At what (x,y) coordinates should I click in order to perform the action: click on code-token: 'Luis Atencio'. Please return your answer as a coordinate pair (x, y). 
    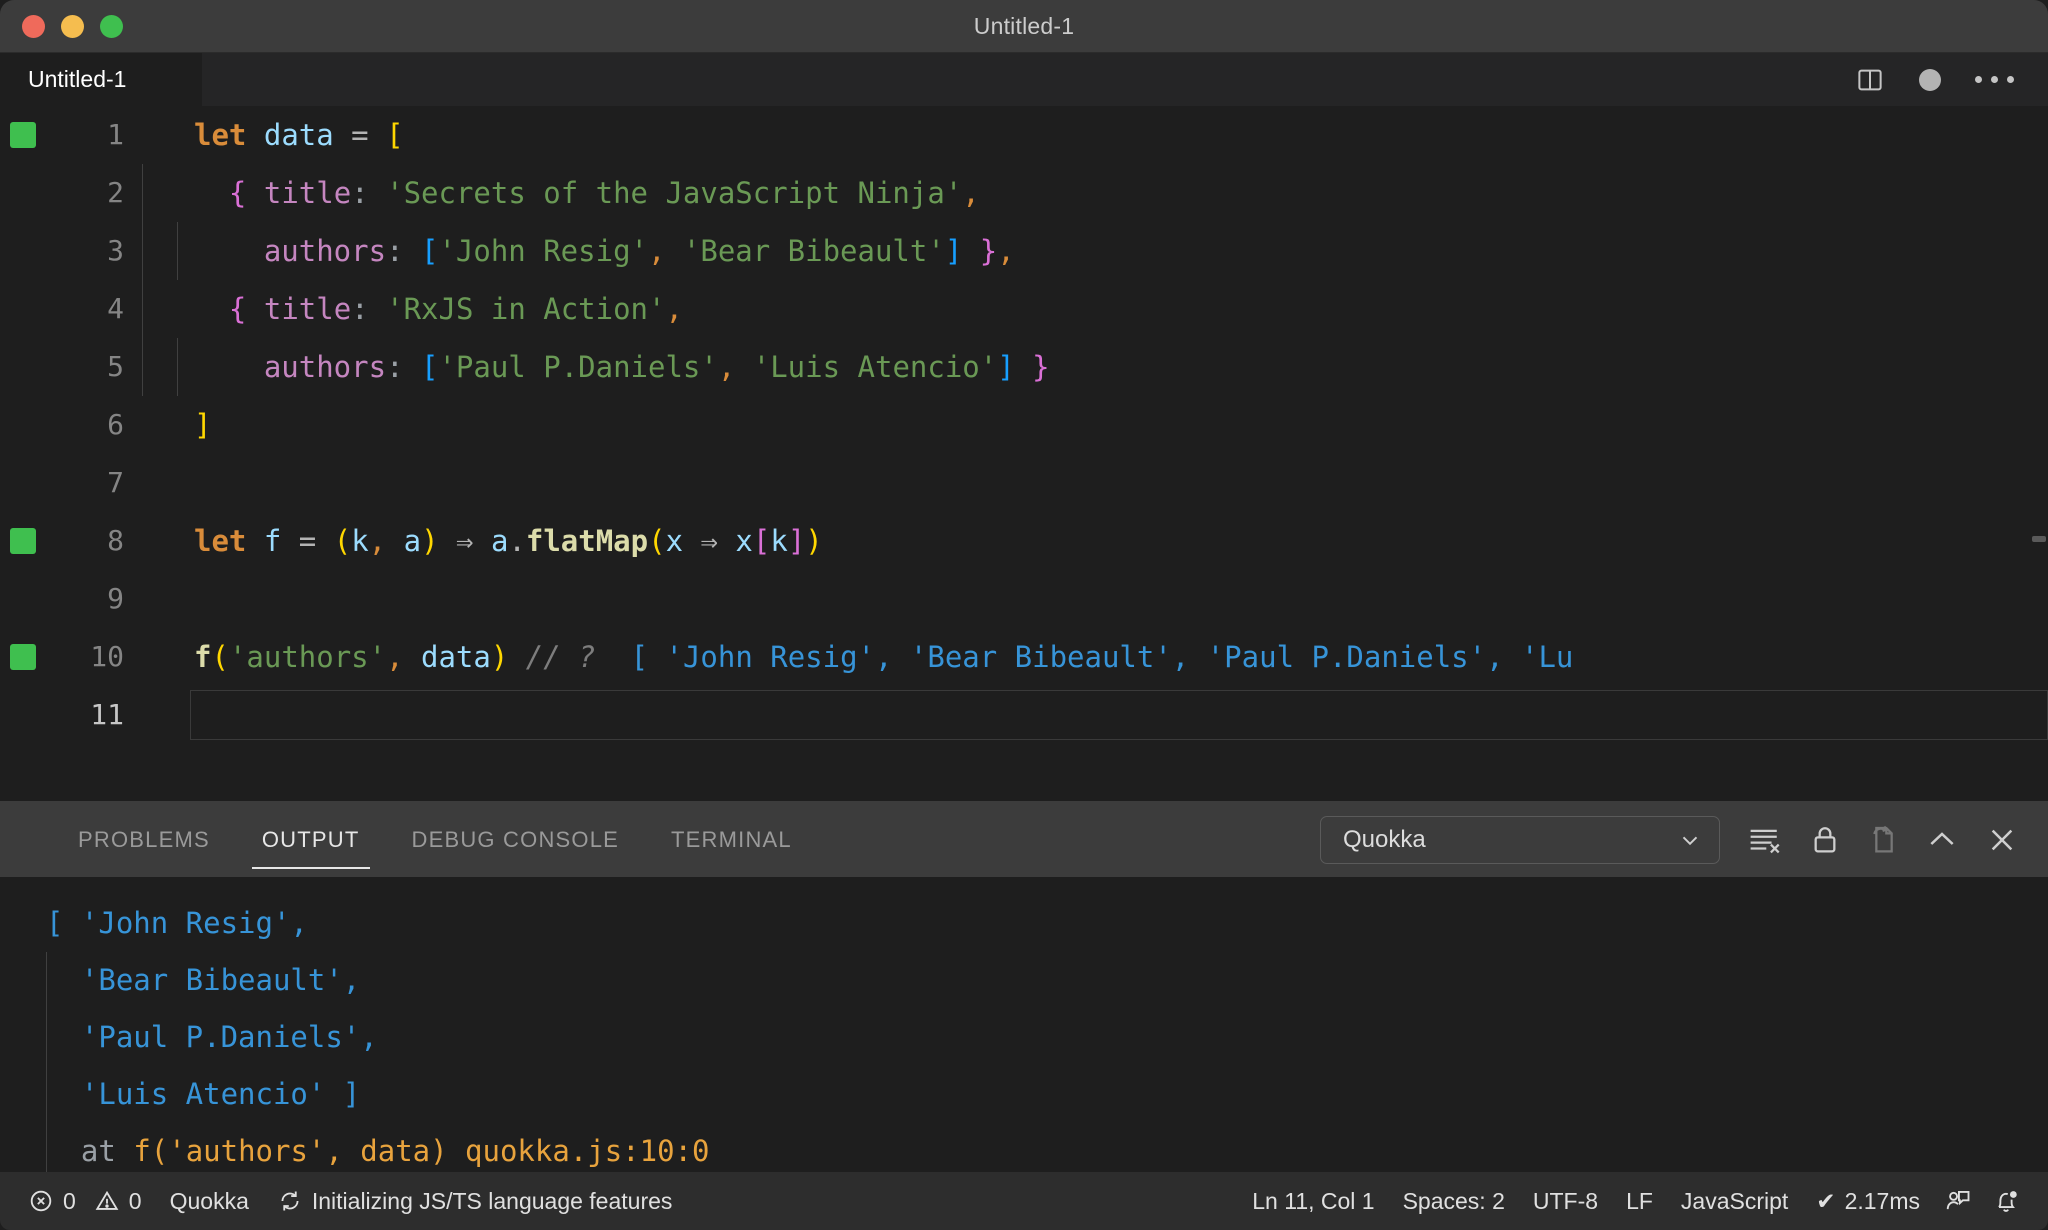
    Looking at the image, I should click on (875, 367).